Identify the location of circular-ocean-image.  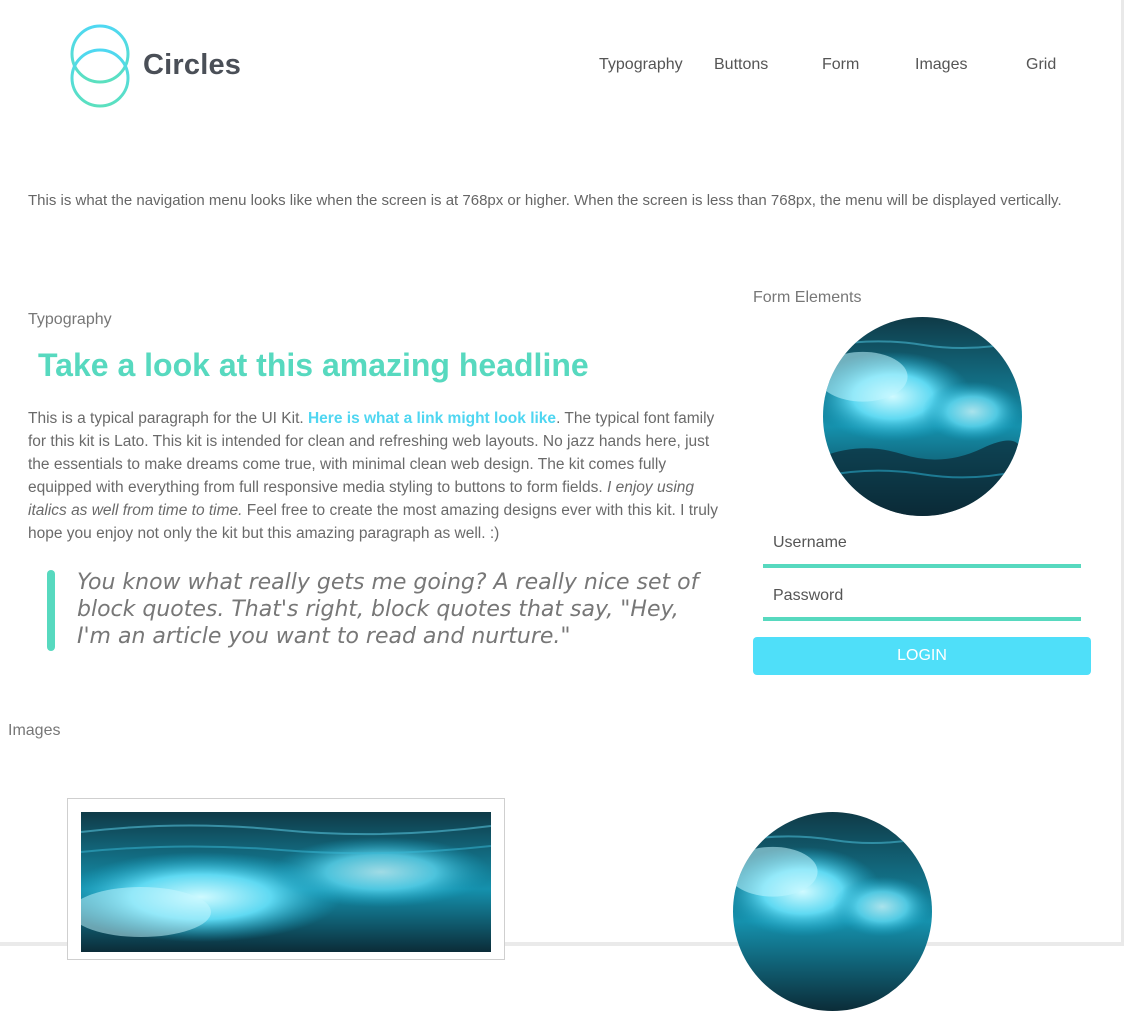
(922, 416).